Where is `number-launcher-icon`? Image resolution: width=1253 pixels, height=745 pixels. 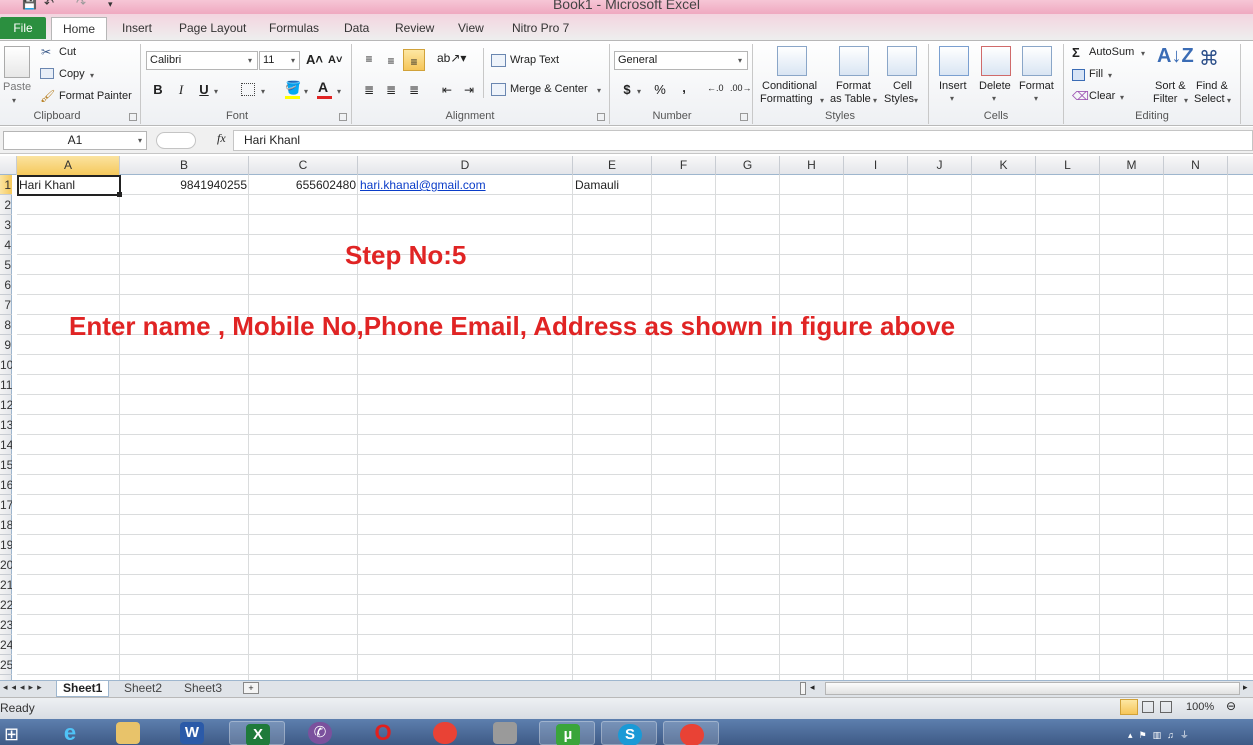 number-launcher-icon is located at coordinates (744, 117).